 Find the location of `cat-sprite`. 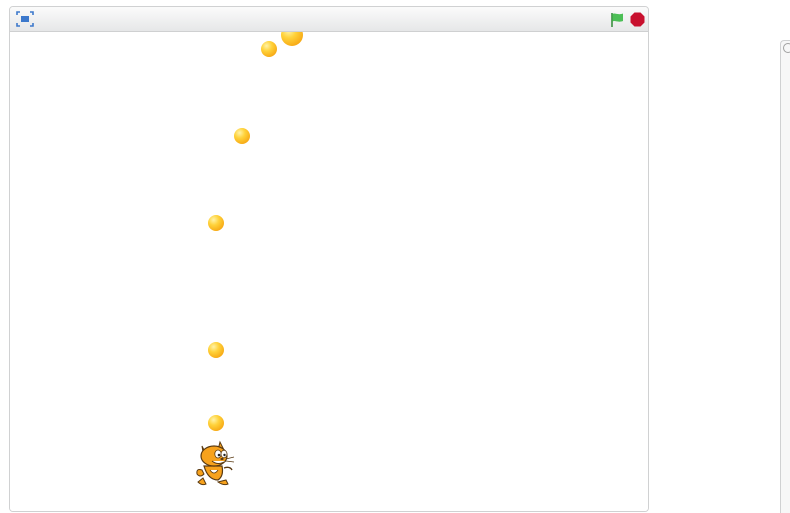

cat-sprite is located at coordinates (216, 464).